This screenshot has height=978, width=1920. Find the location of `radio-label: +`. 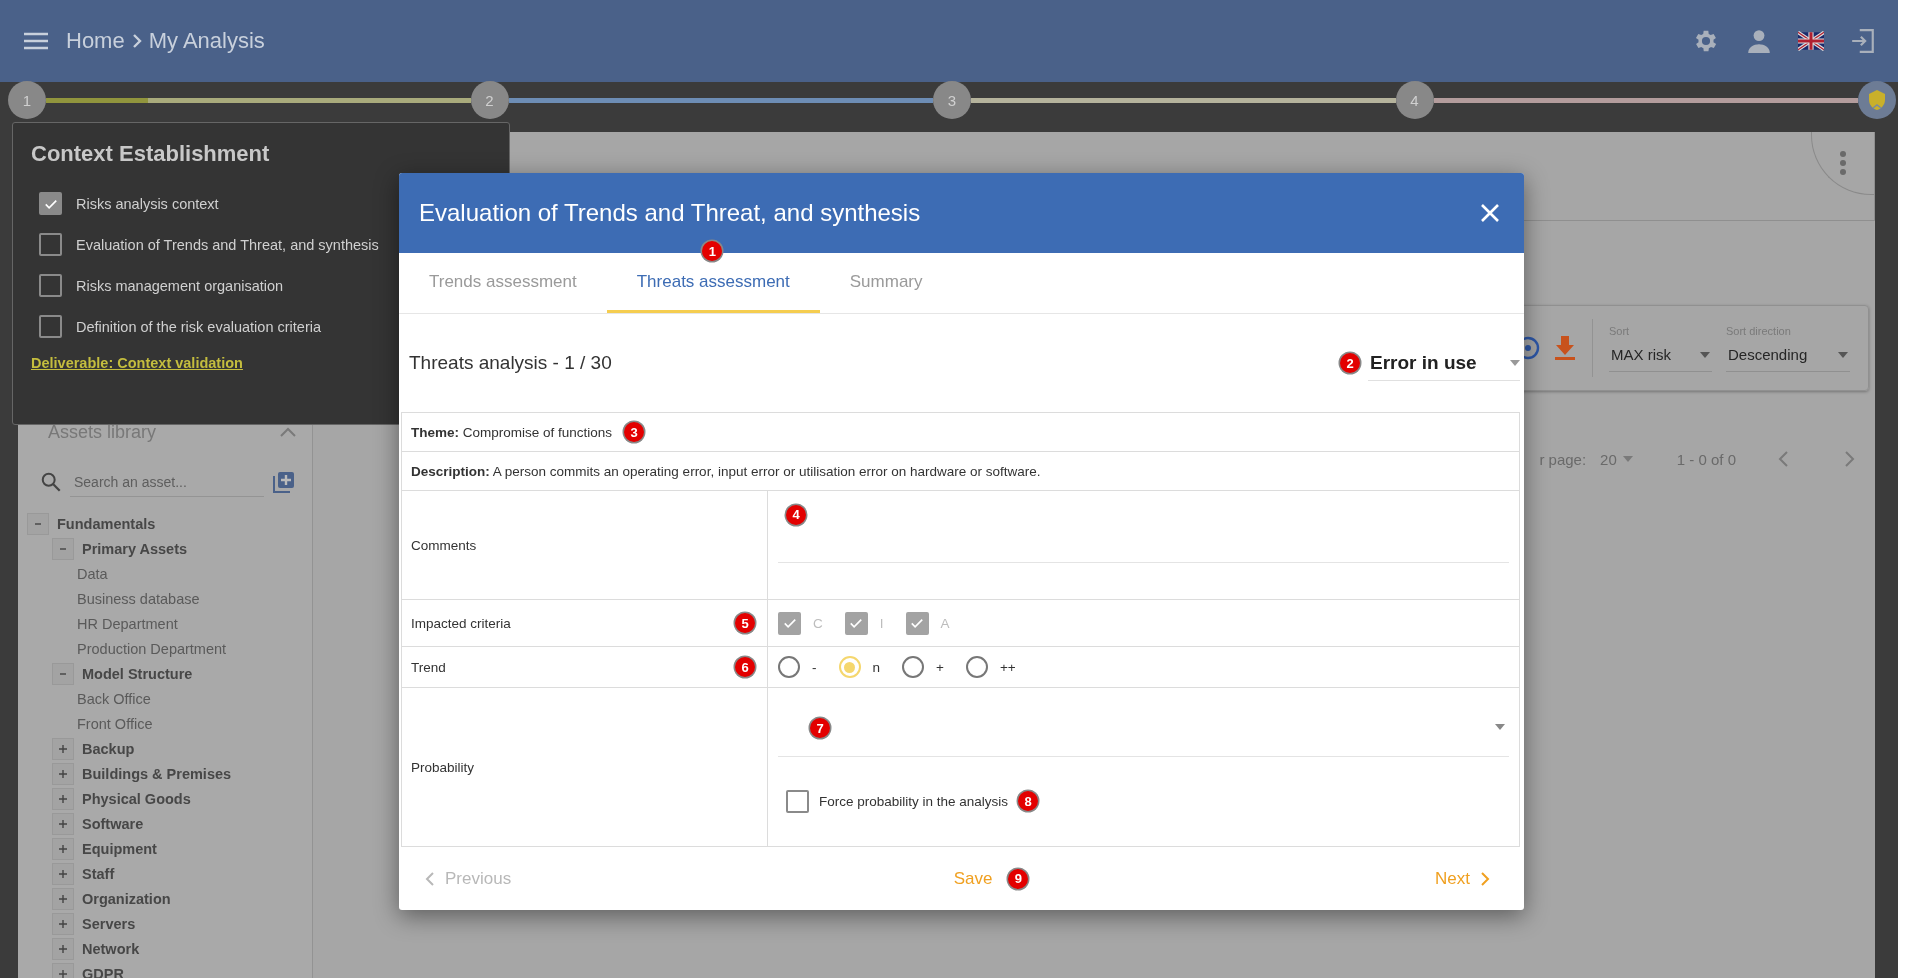

radio-label: + is located at coordinates (940, 667).